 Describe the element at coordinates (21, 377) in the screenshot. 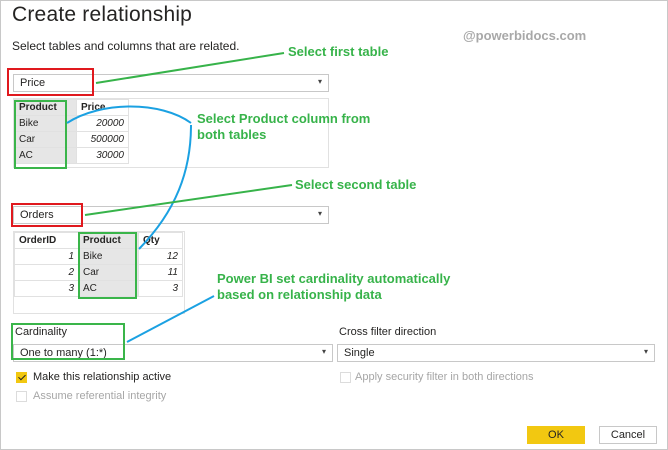

I see `active-relationship-checkbox` at that location.